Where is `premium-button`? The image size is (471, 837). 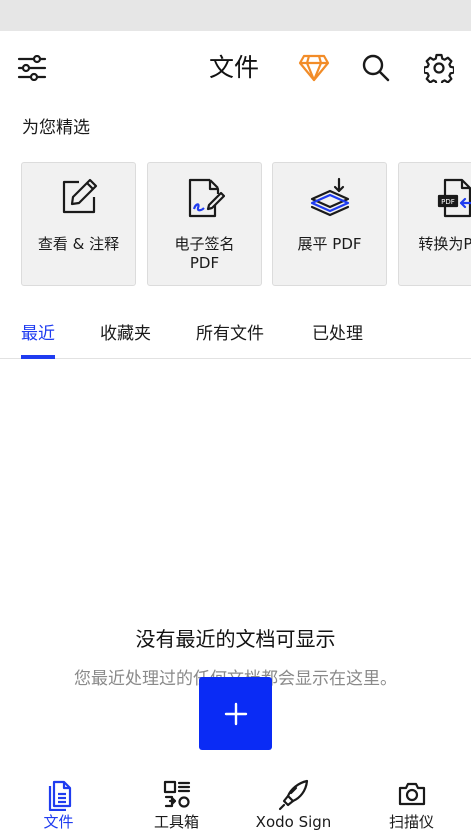 premium-button is located at coordinates (314, 68).